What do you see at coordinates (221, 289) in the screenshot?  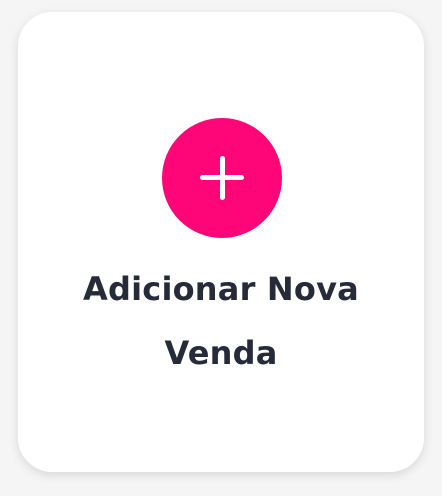 I see `card-label-line-1: Adicionar Nova` at bounding box center [221, 289].